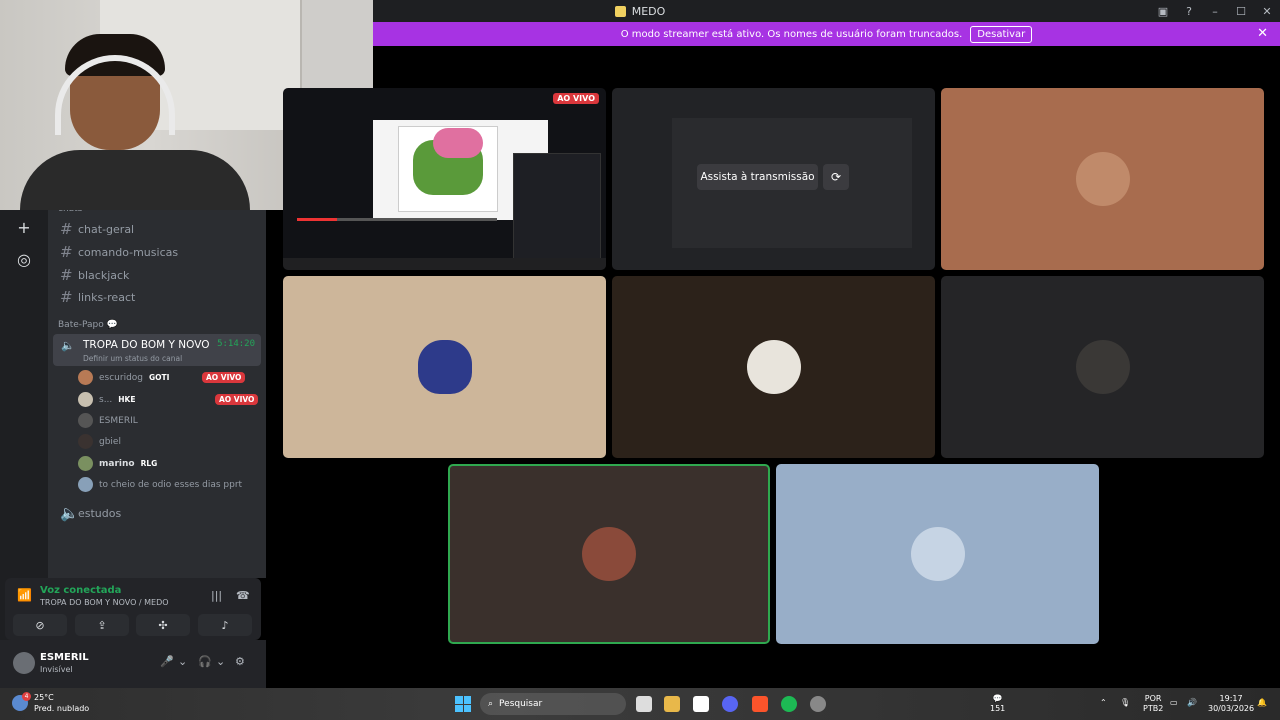 The height and width of the screenshot is (720, 1280). What do you see at coordinates (56, 669) in the screenshot?
I see `user-status: Invisível` at bounding box center [56, 669].